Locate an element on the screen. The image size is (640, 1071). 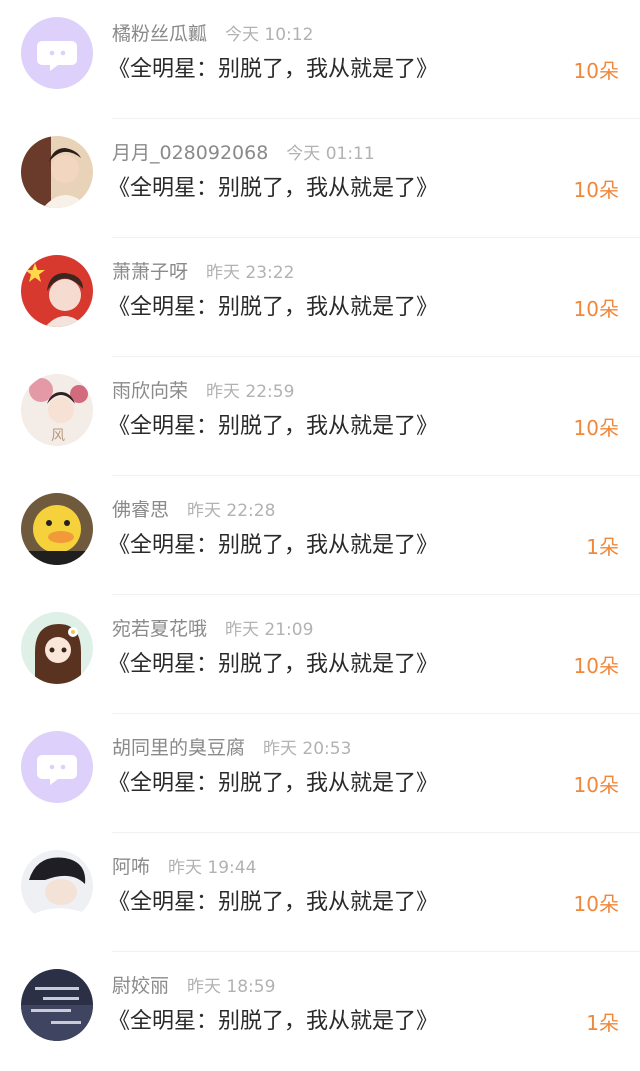
username: 宛若夏花哦 is located at coordinates (159, 629).